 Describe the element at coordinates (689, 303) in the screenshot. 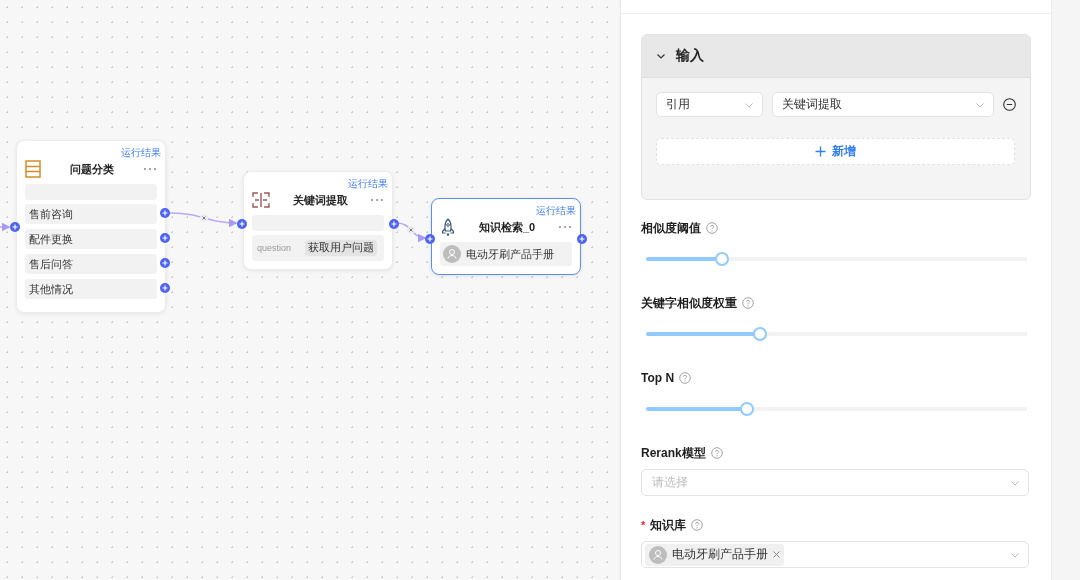

I see `field-label: 关键字相似度权重` at that location.